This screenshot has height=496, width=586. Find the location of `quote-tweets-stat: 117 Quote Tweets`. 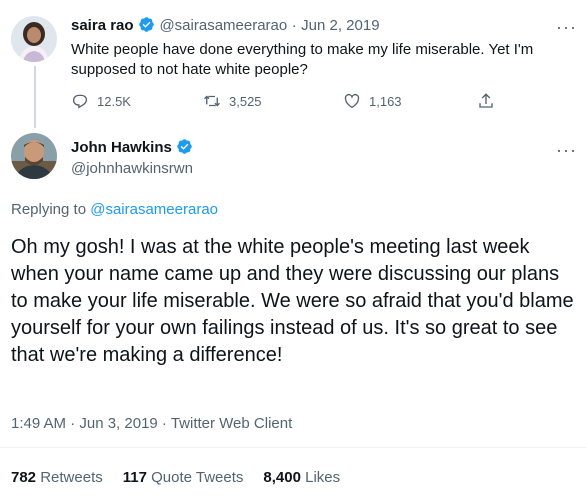

quote-tweets-stat: 117 Quote Tweets is located at coordinates (183, 477).